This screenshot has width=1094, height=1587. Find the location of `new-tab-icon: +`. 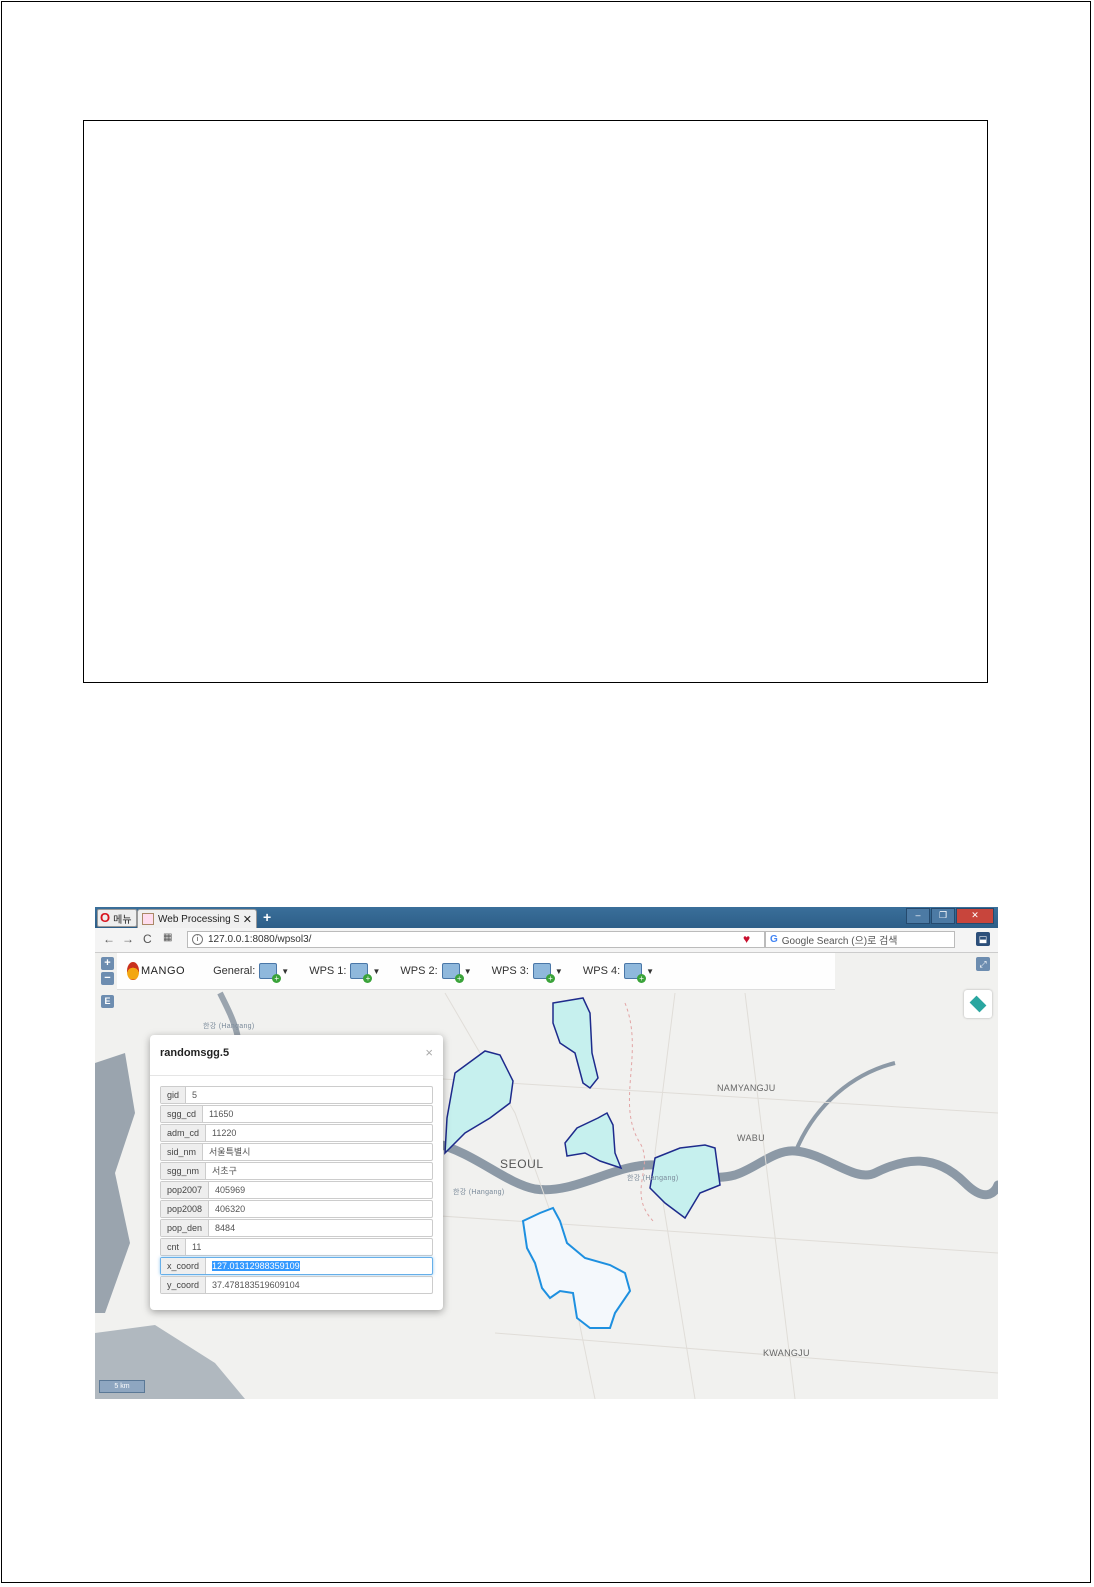

new-tab-icon: + is located at coordinates (267, 917).